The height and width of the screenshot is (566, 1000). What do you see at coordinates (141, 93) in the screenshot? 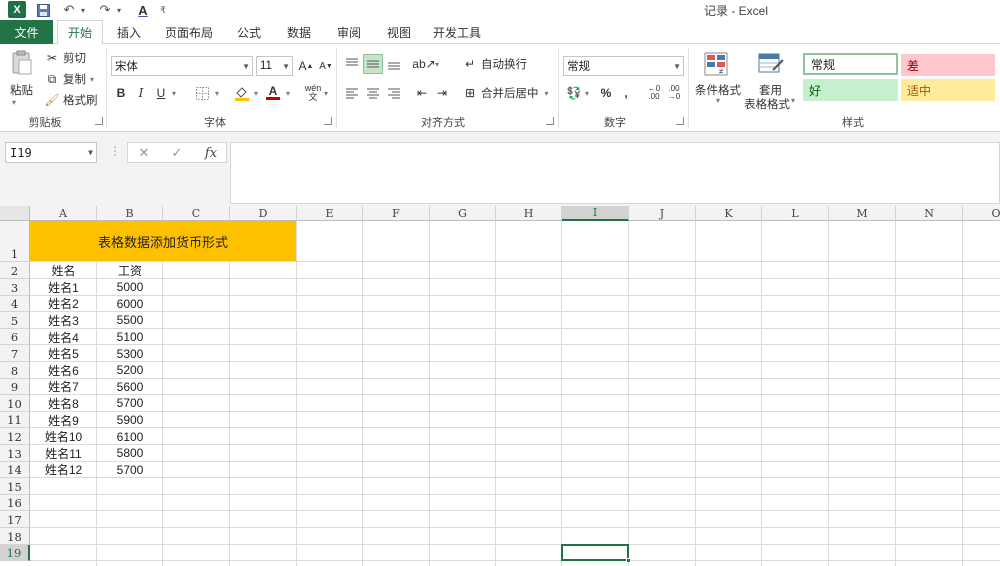
I see `italic-button: I` at bounding box center [141, 93].